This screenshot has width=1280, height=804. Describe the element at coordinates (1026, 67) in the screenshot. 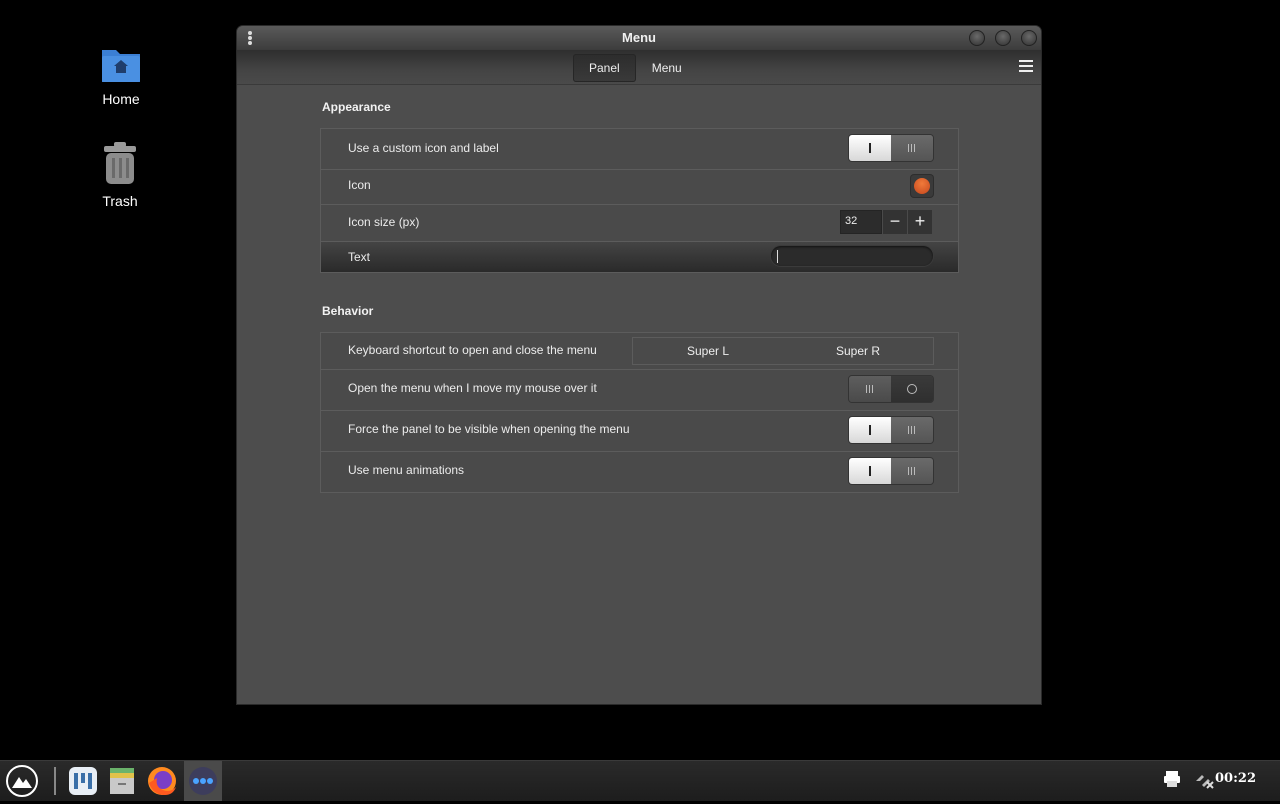

I see `hamburger-menu-icon` at that location.